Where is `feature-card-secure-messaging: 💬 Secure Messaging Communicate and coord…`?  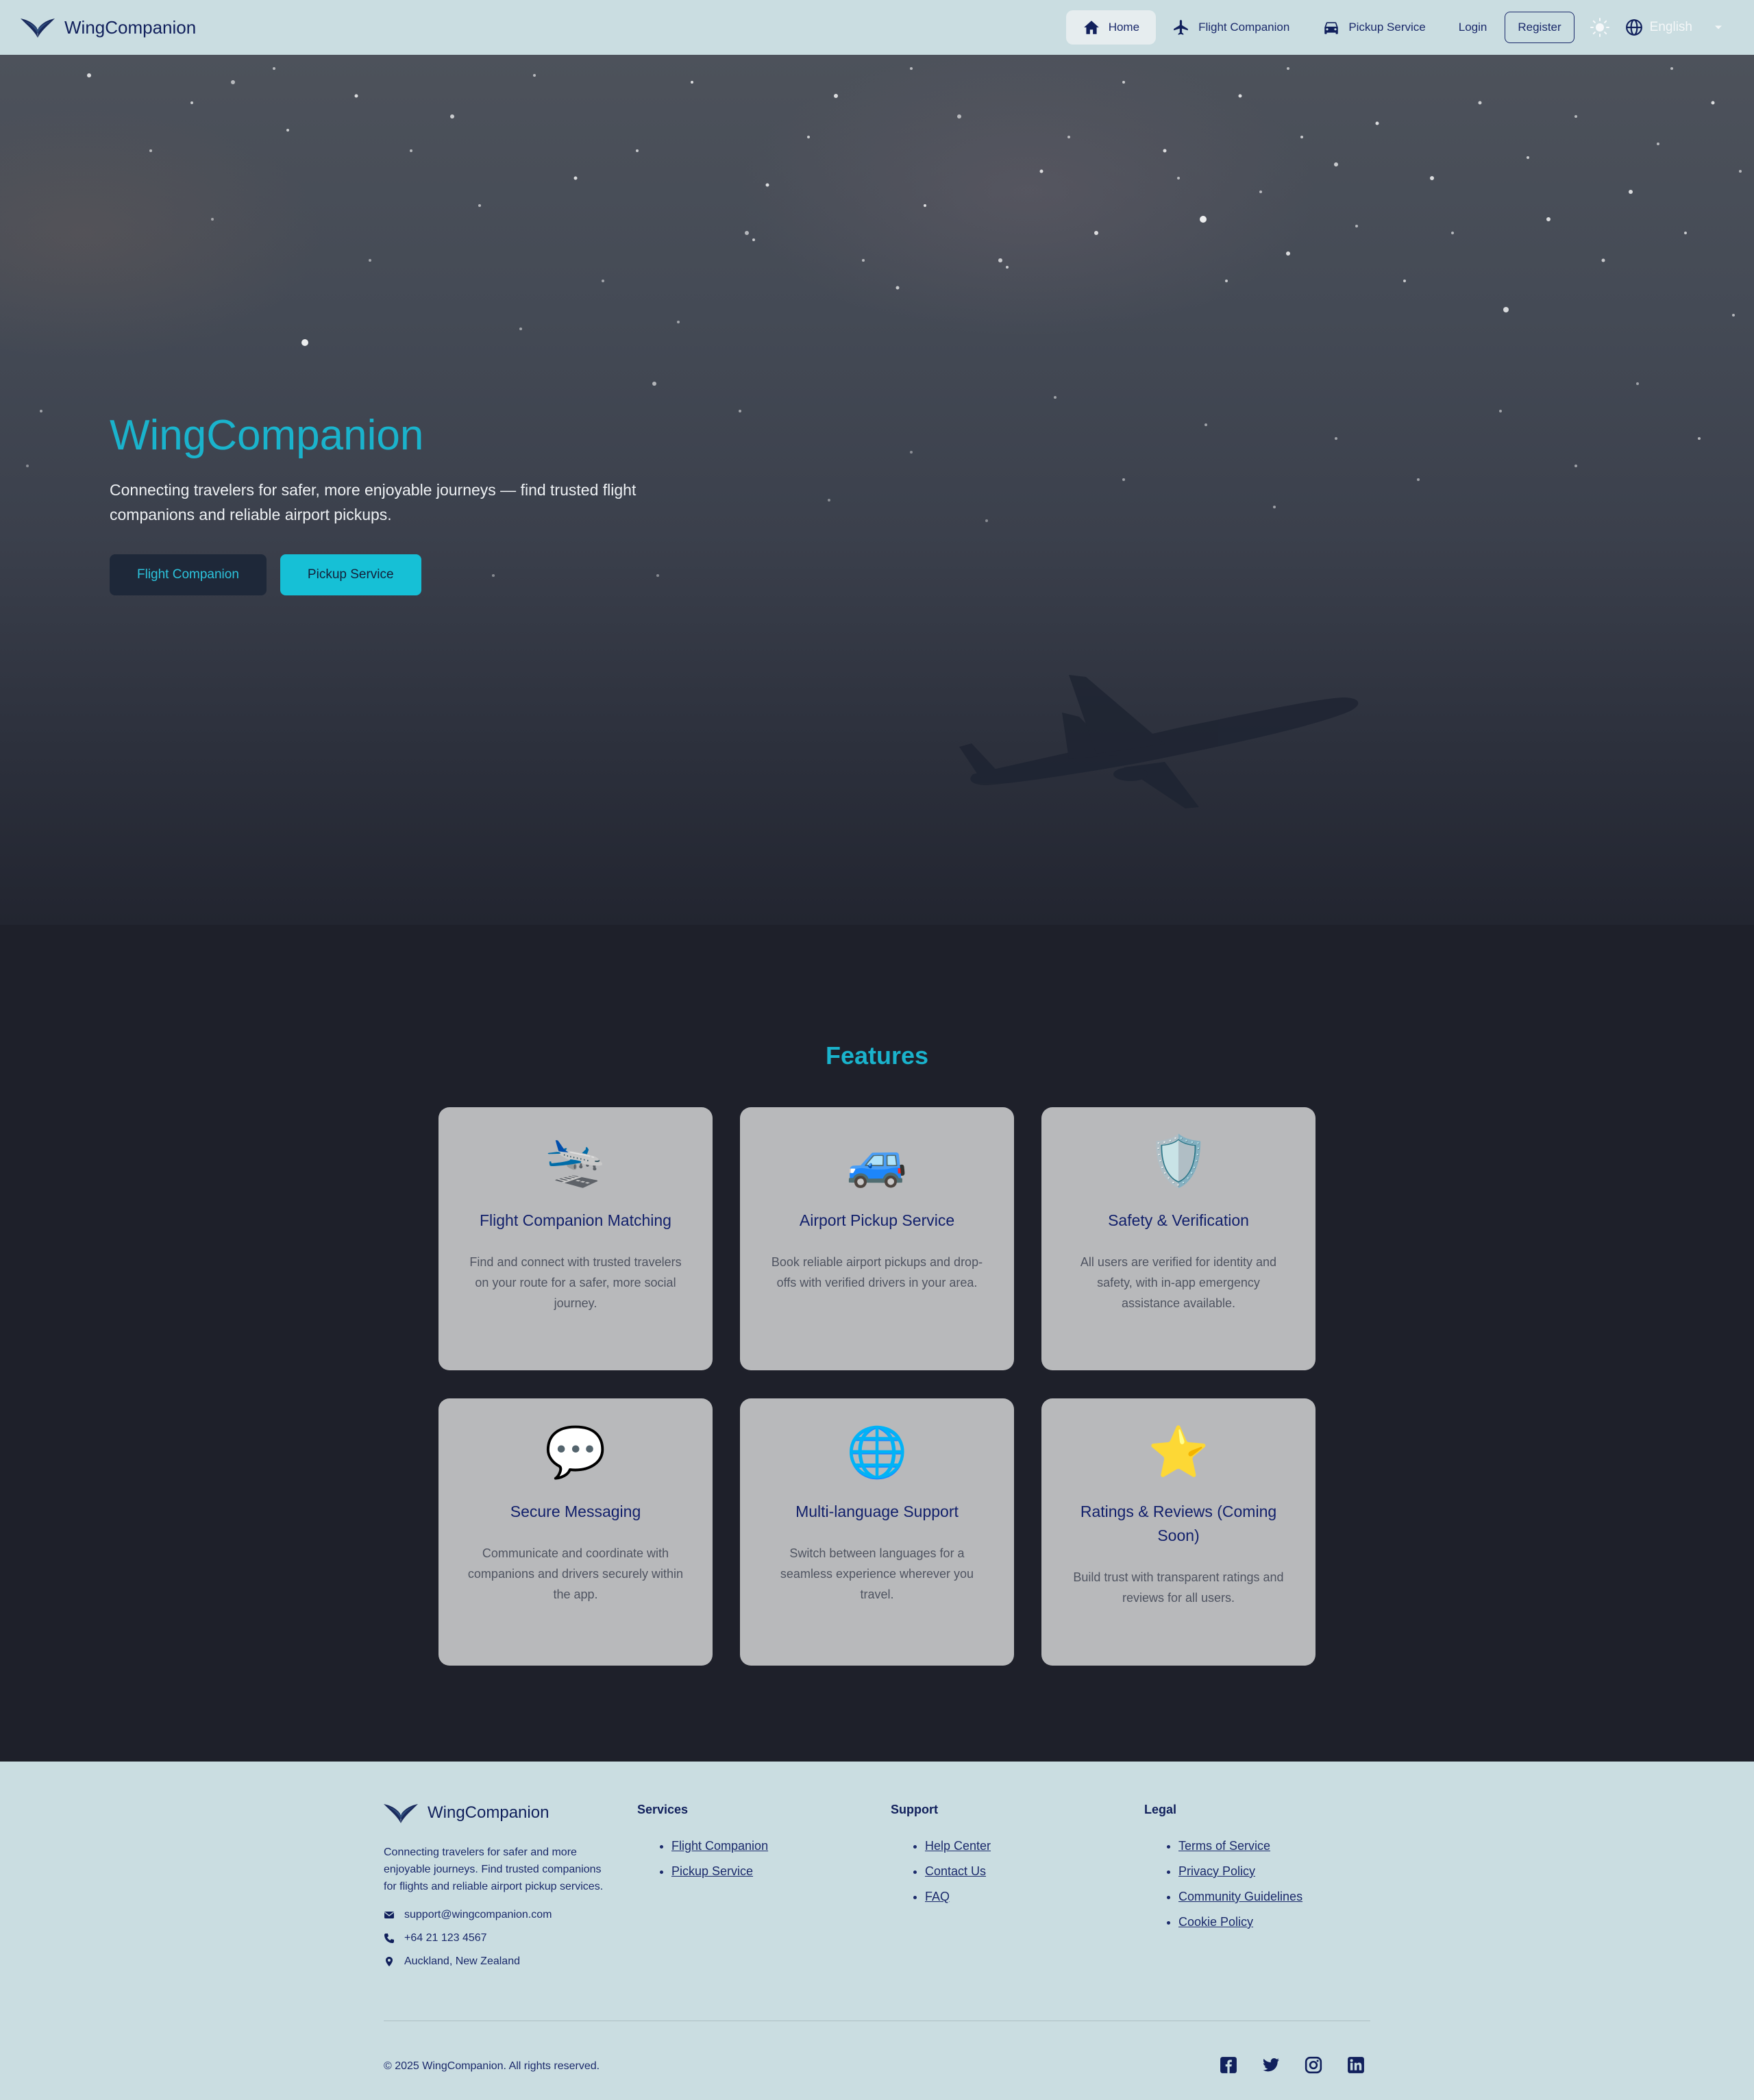 feature-card-secure-messaging: 💬 Secure Messaging Communicate and coord… is located at coordinates (575, 1532).